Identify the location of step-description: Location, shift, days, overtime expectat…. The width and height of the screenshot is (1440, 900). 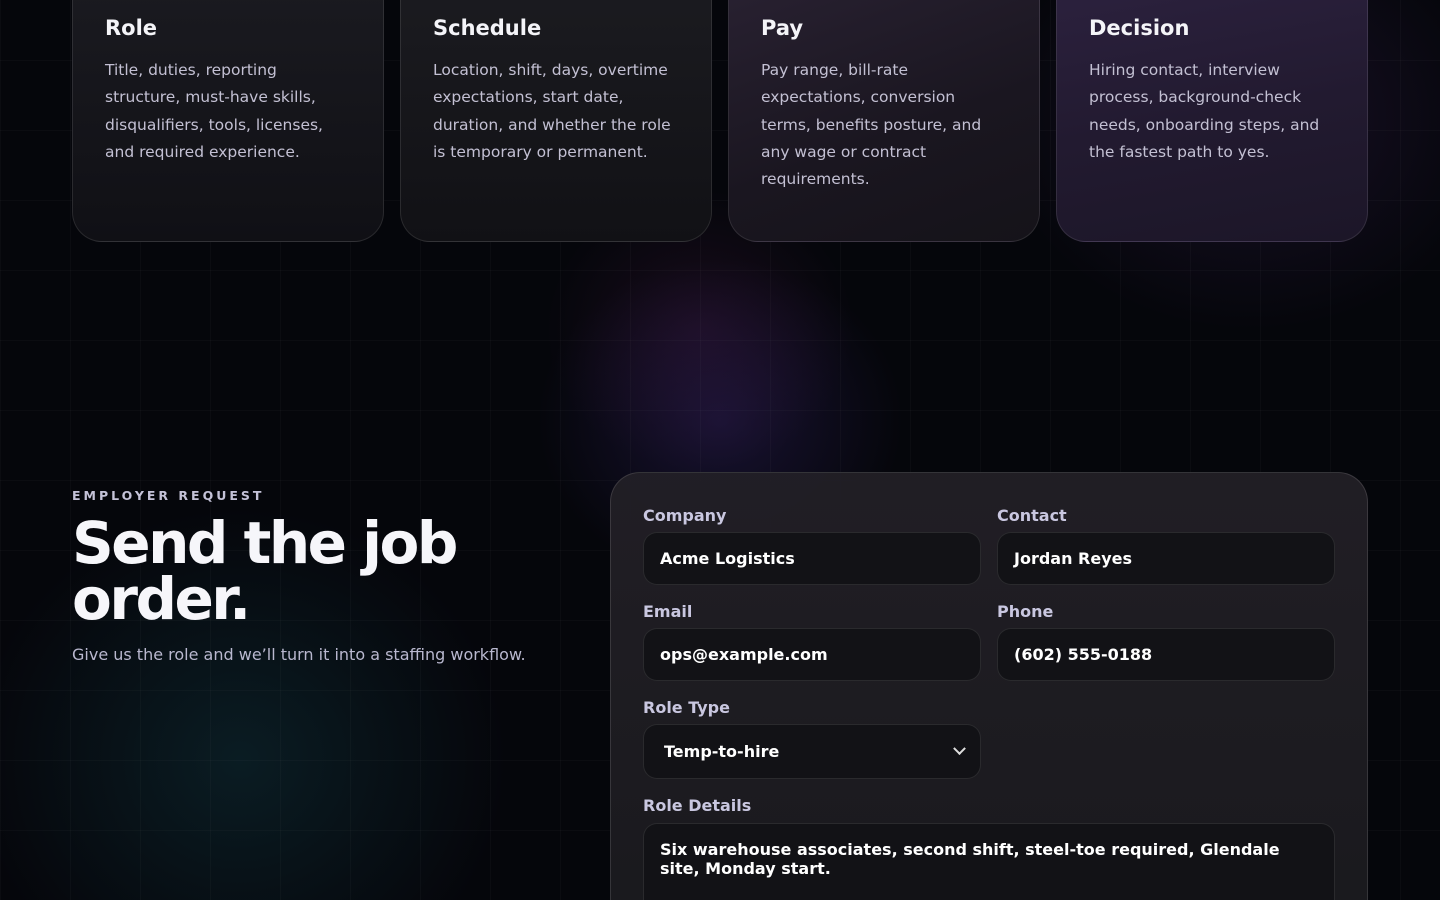
(552, 111).